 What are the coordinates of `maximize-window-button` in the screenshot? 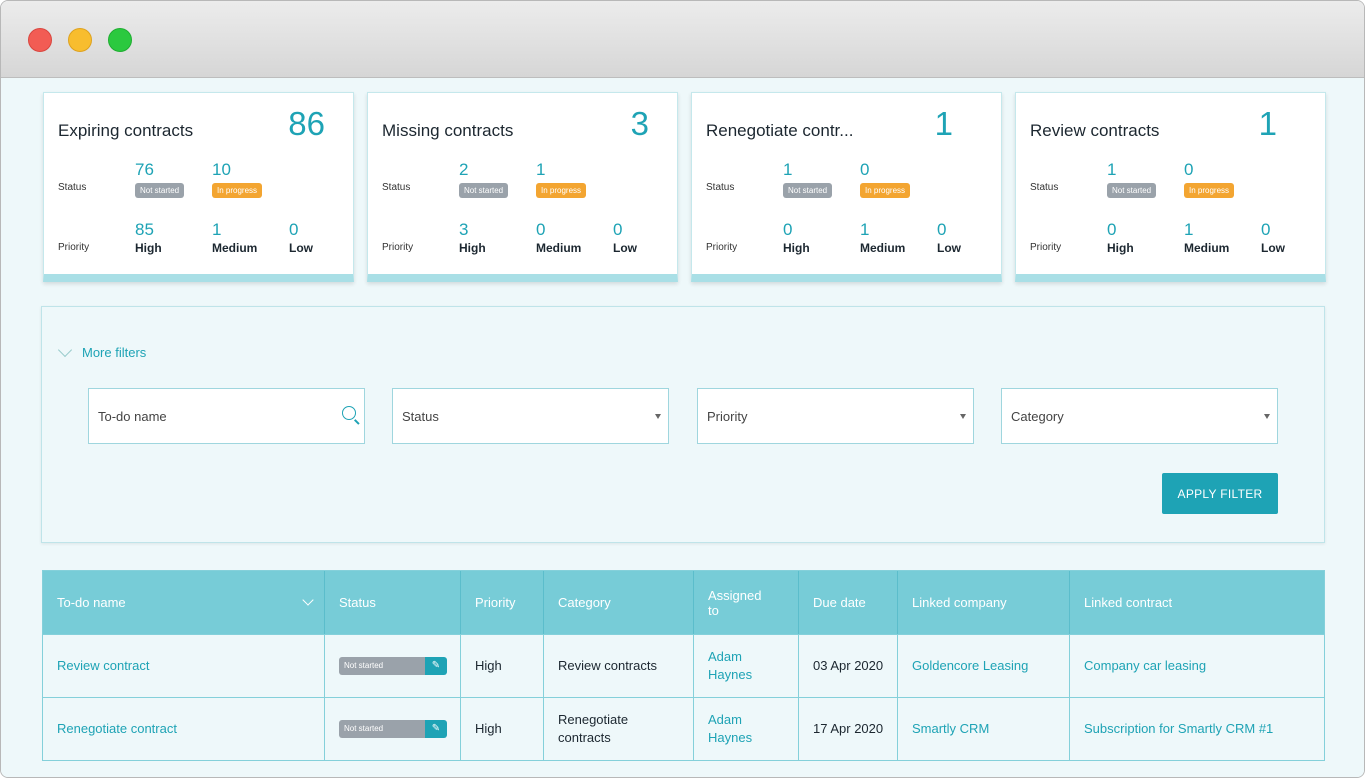 It's located at (120, 40).